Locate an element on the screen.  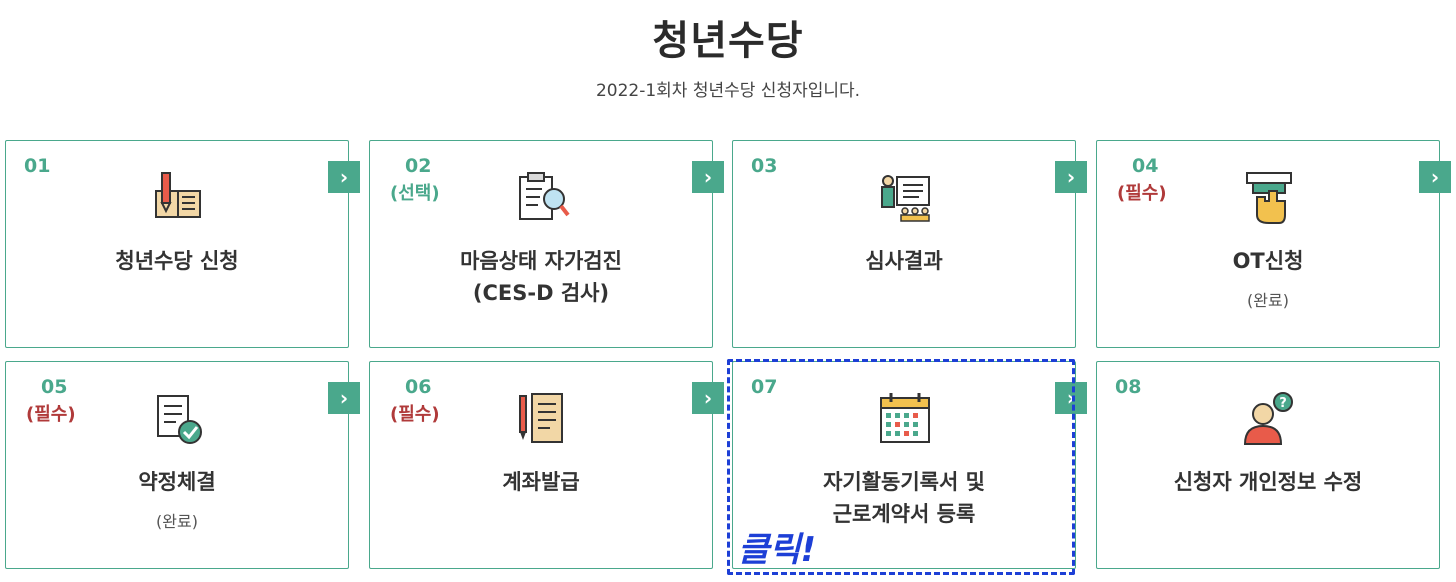
card-label: 계좌발급 is located at coordinates (541, 482).